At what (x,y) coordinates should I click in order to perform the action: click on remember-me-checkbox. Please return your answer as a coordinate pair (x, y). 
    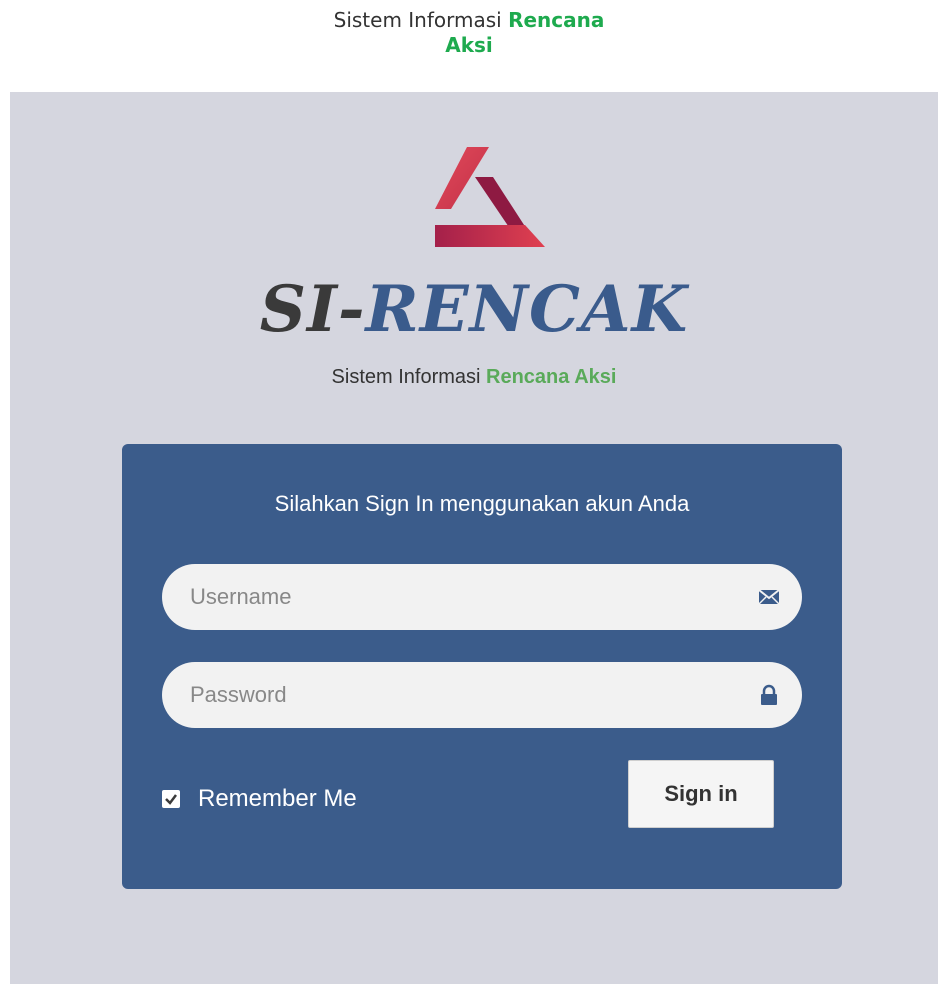
    Looking at the image, I should click on (171, 799).